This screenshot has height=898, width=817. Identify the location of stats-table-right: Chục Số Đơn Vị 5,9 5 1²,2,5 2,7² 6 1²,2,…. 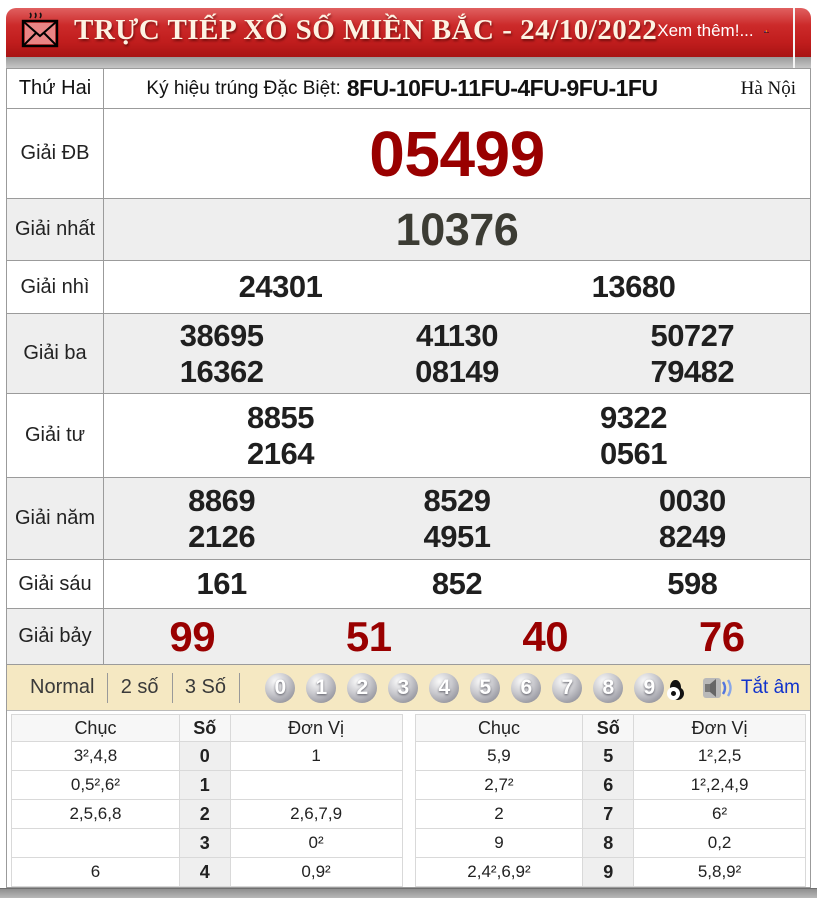
(610, 800).